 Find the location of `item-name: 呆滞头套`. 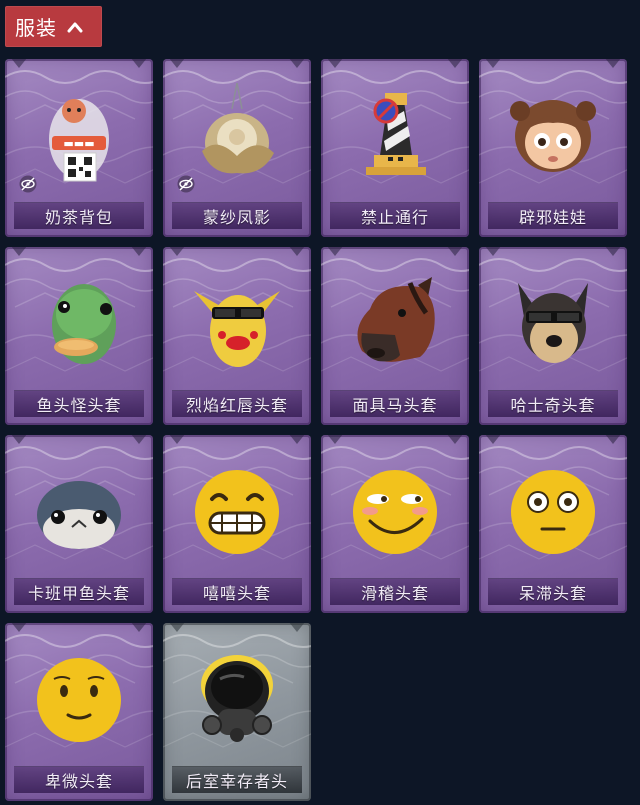

item-name: 呆滞头套 is located at coordinates (552, 593).